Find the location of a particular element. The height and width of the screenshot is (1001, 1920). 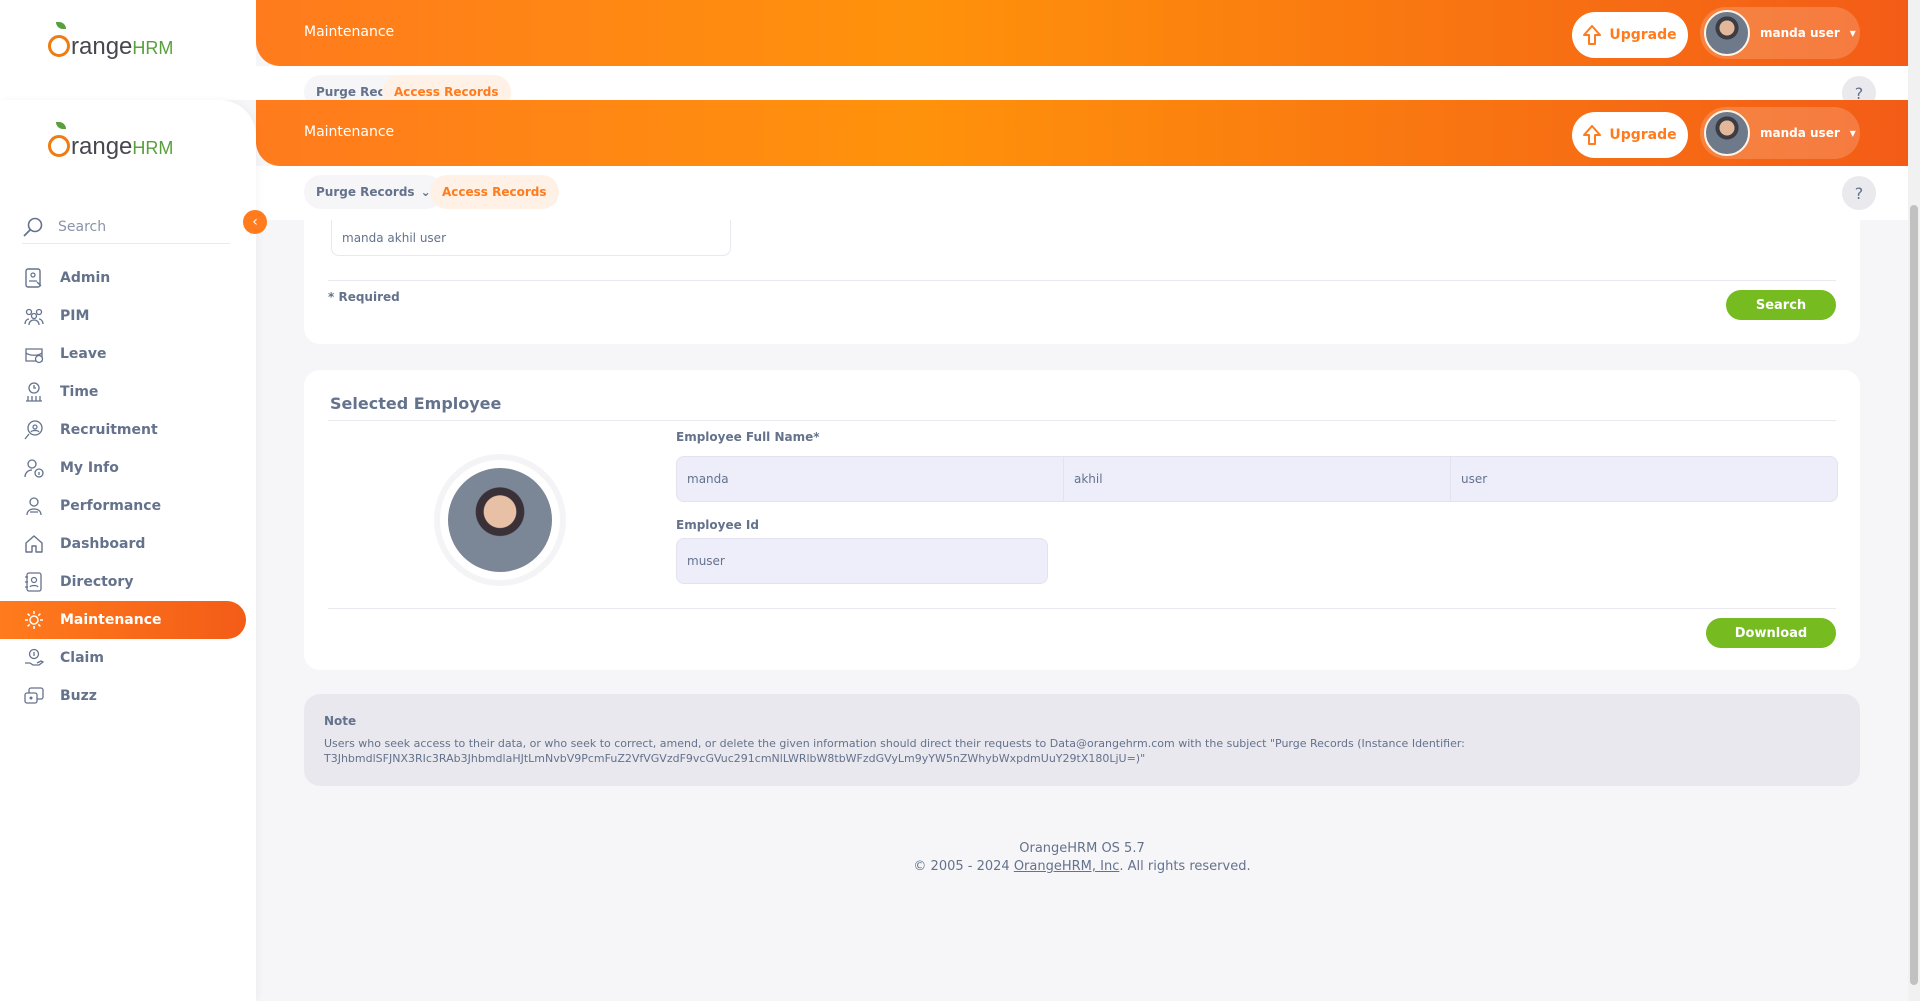

full-name-fields: manda akhil user is located at coordinates (1257, 479).